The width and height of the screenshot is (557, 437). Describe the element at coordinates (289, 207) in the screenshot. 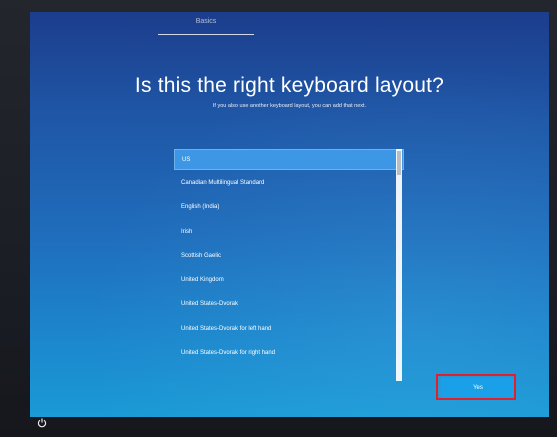

I see `list-item-english-india: English (India)` at that location.